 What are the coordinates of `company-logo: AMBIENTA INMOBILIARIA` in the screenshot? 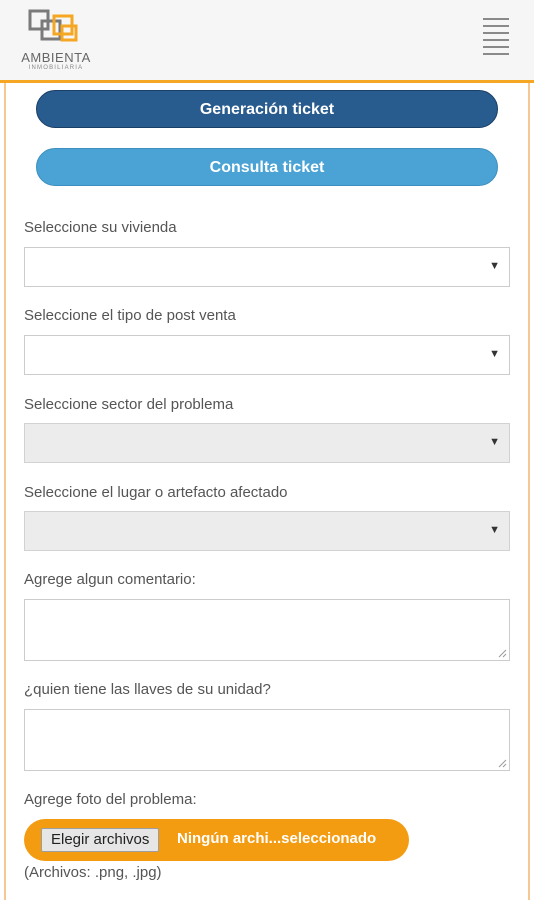 It's located at (56, 40).